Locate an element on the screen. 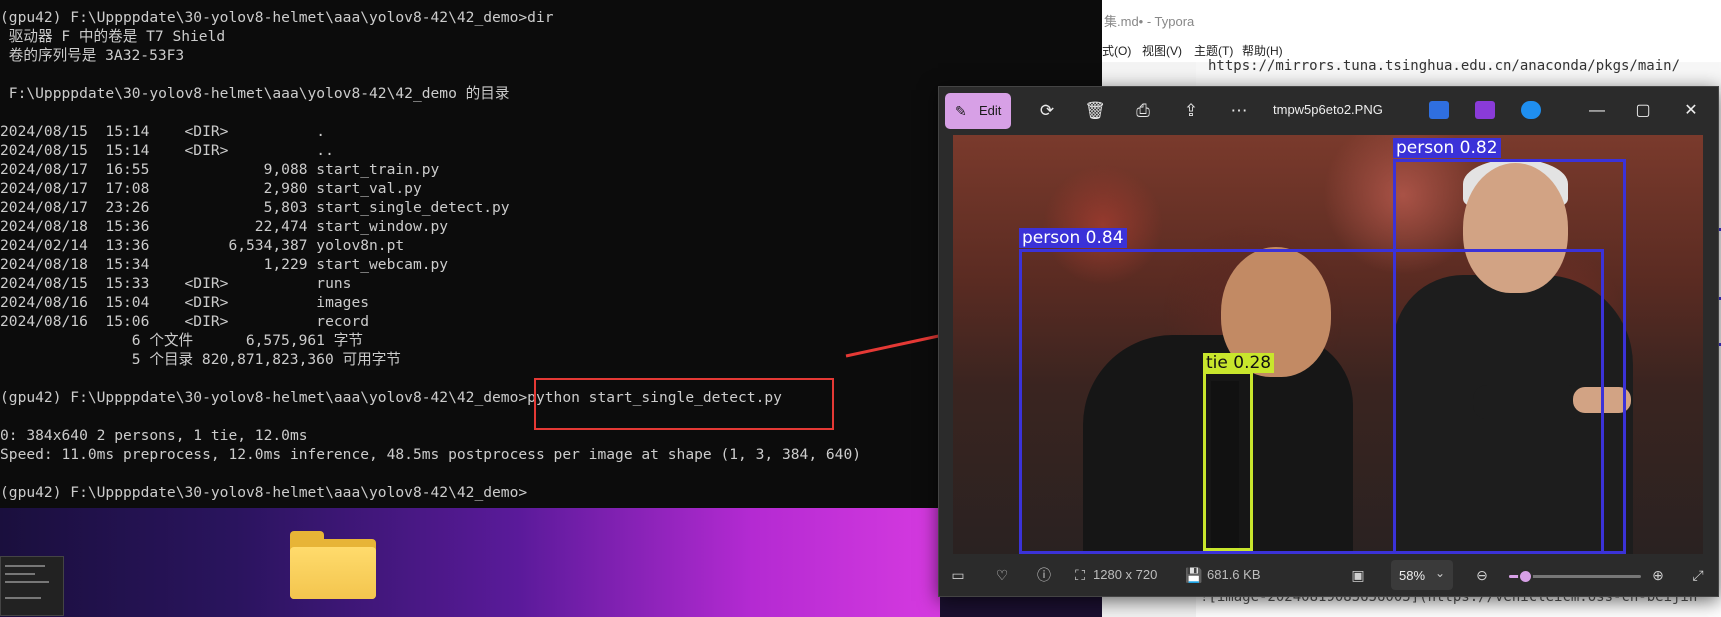 This screenshot has height=617, width=1721. file-name: tmpw5p6eto2.PNG is located at coordinates (1328, 109).